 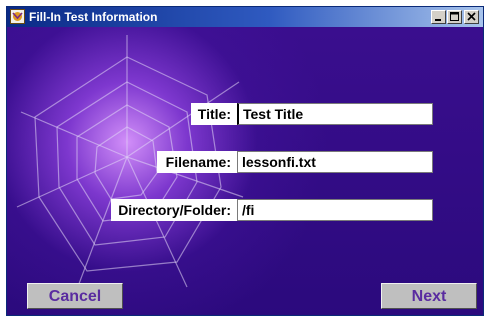 What do you see at coordinates (214, 114) in the screenshot?
I see `title-label: Title:` at bounding box center [214, 114].